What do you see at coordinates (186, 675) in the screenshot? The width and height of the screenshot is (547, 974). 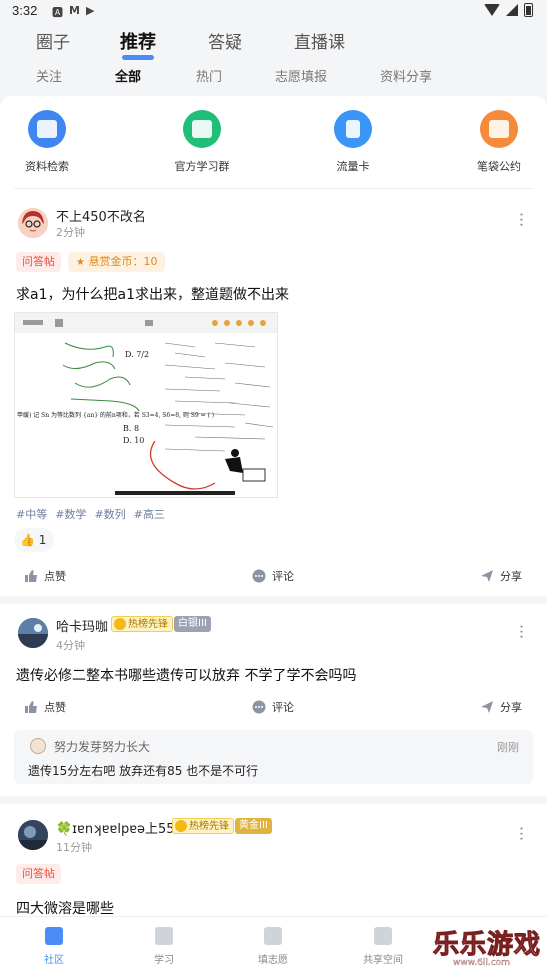 I see `post-title: 遗传必修二整本书哪些遗传可以放弃 不学了学不会吗吗` at bounding box center [186, 675].